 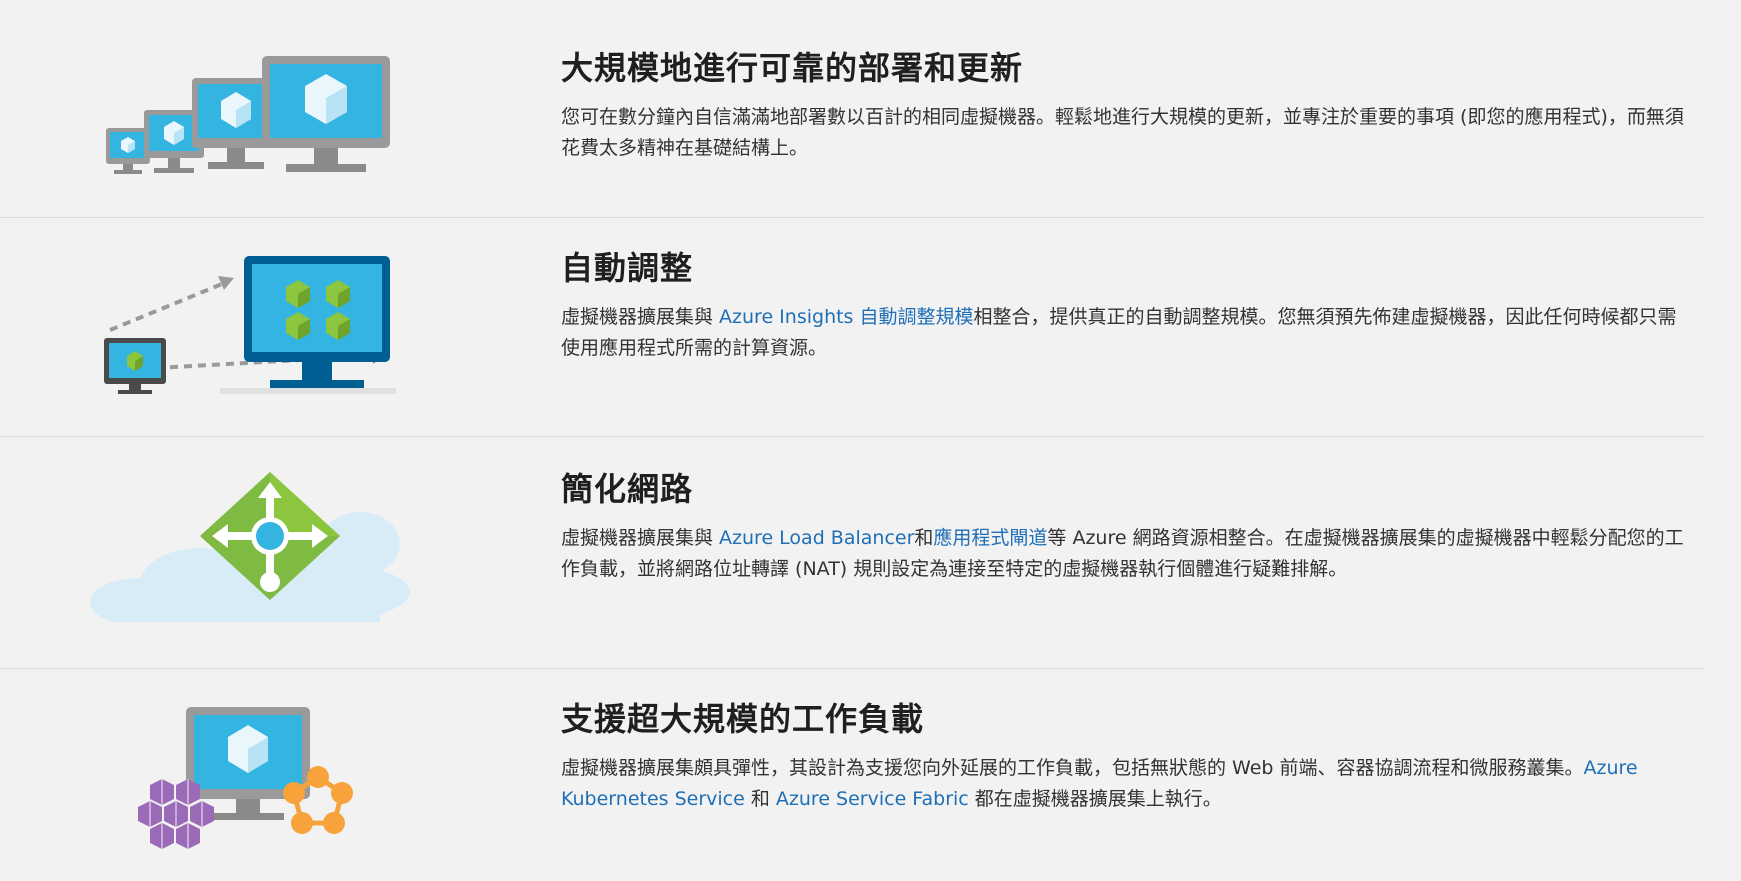 What do you see at coordinates (792, 68) in the screenshot?
I see `feature-deploy-title: 大規模地進行可靠的部署和更新` at bounding box center [792, 68].